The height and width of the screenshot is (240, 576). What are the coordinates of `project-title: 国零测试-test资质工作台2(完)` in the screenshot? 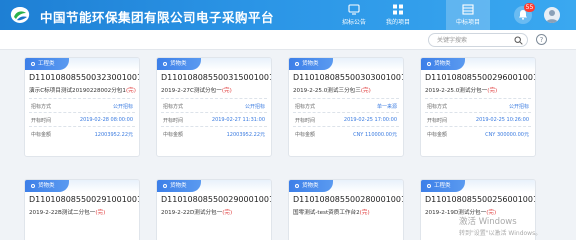 It's located at (348, 212).